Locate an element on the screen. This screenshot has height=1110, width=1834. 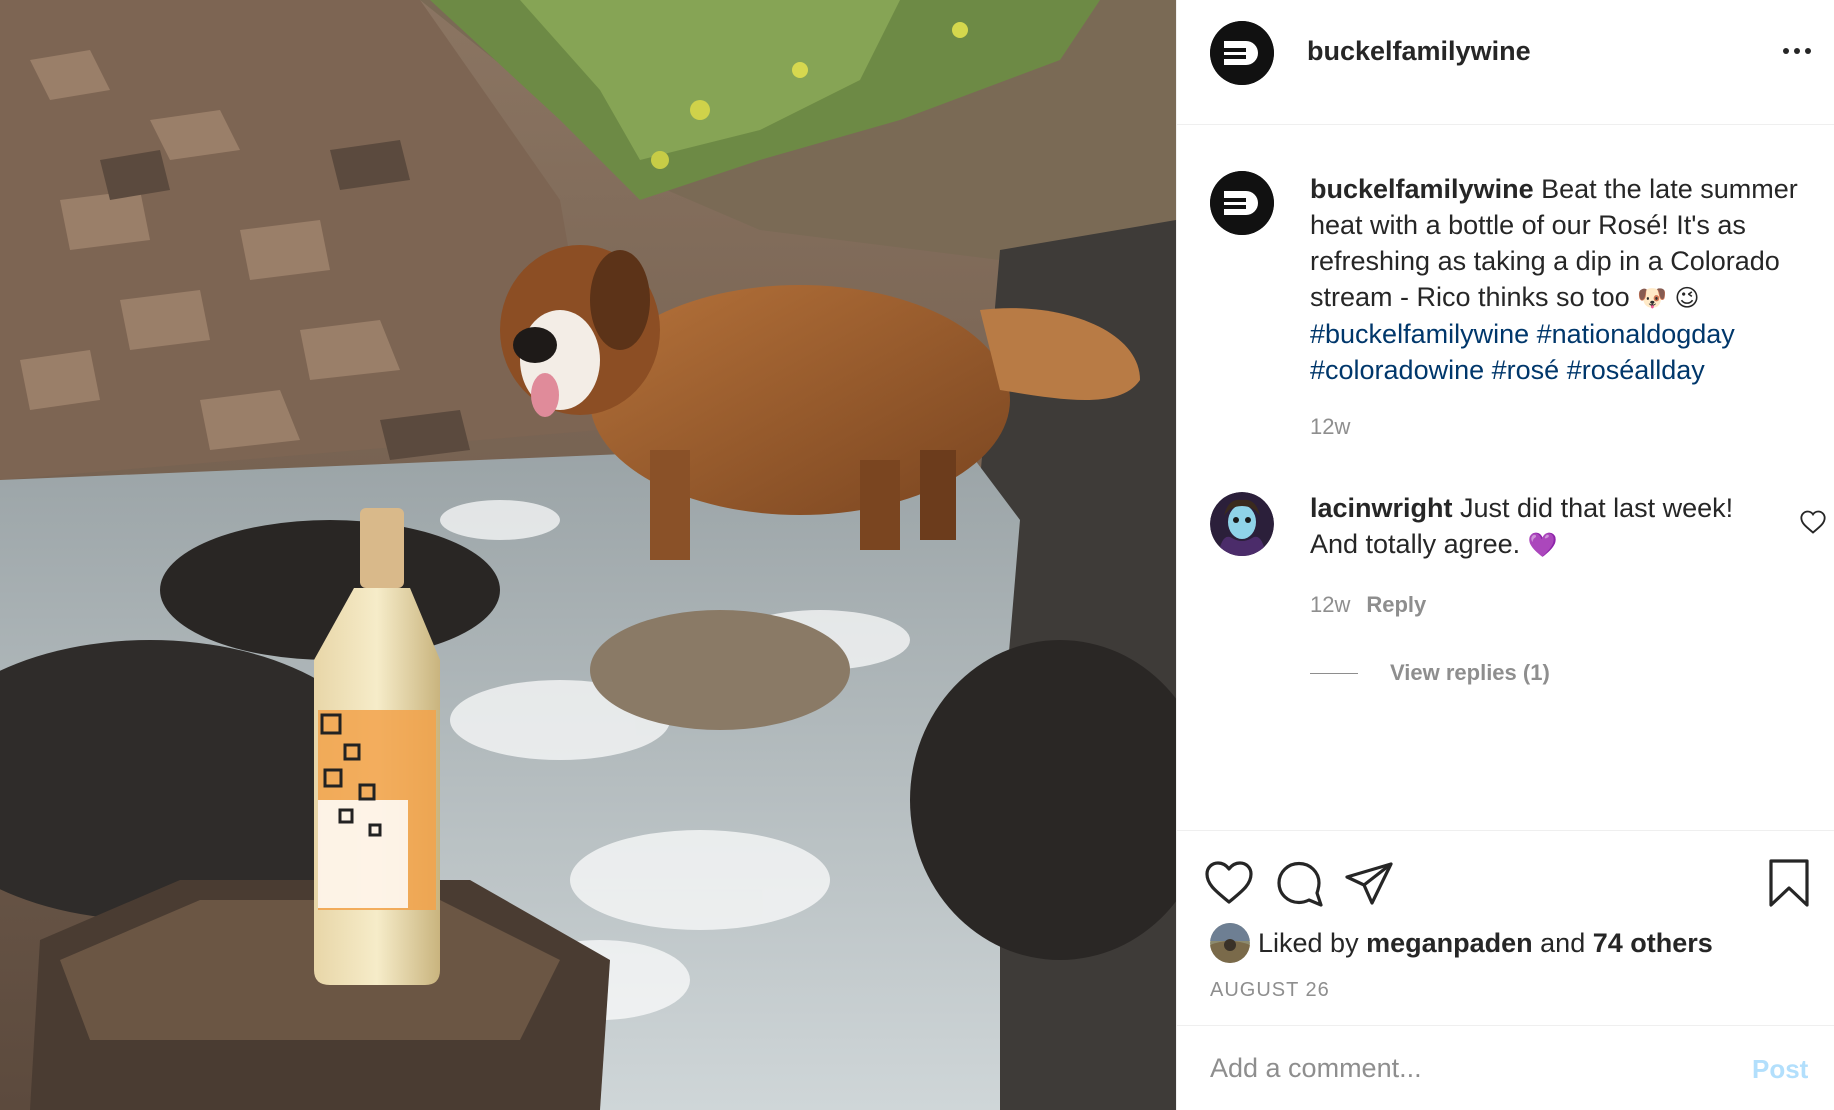
commenter-avatar is located at coordinates (1242, 524).